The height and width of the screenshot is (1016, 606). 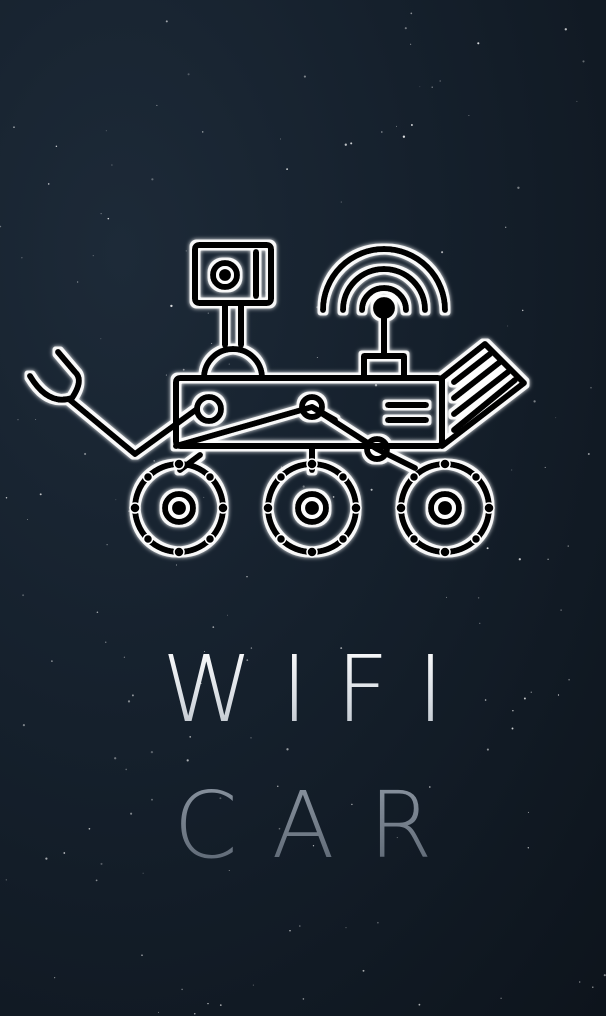 What do you see at coordinates (303, 690) in the screenshot?
I see `app-title-line1: WIFI` at bounding box center [303, 690].